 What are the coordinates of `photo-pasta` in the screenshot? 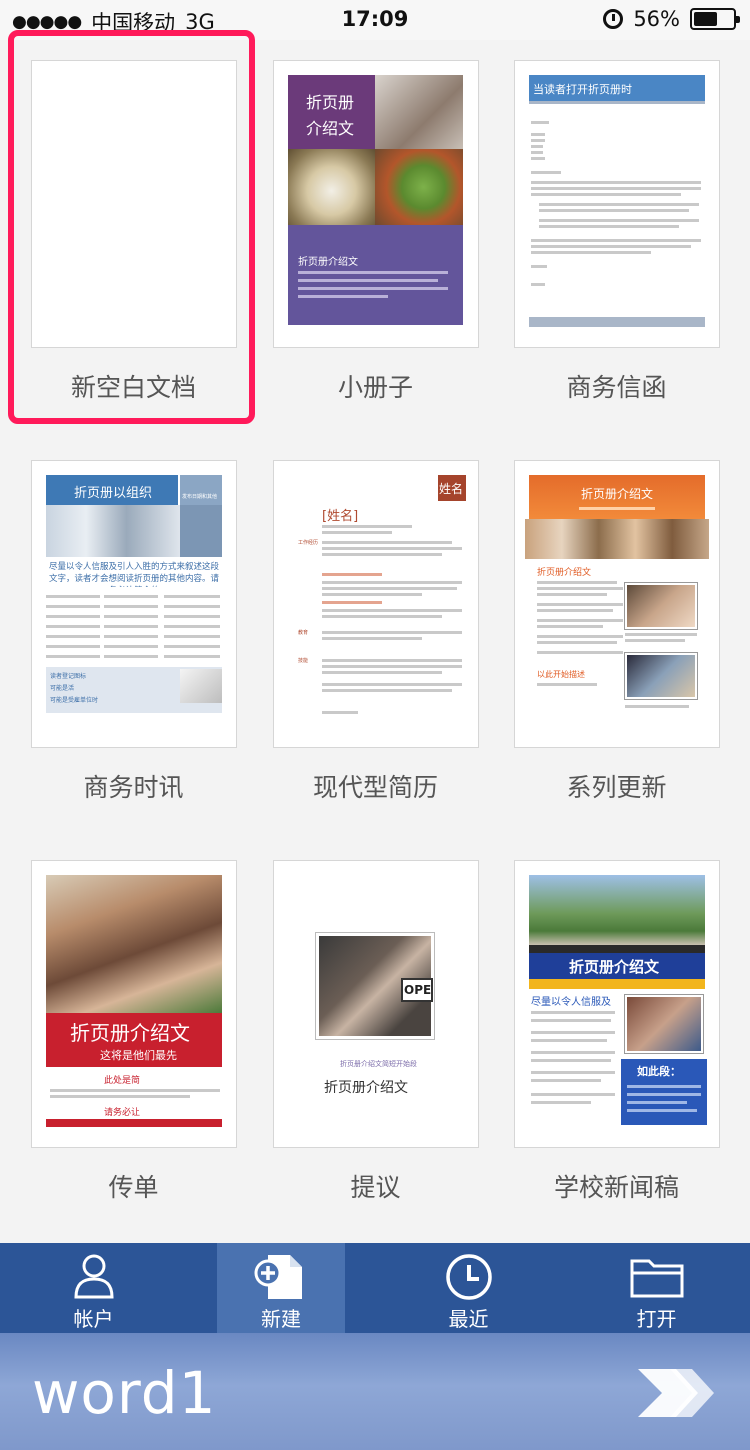 It's located at (331, 187).